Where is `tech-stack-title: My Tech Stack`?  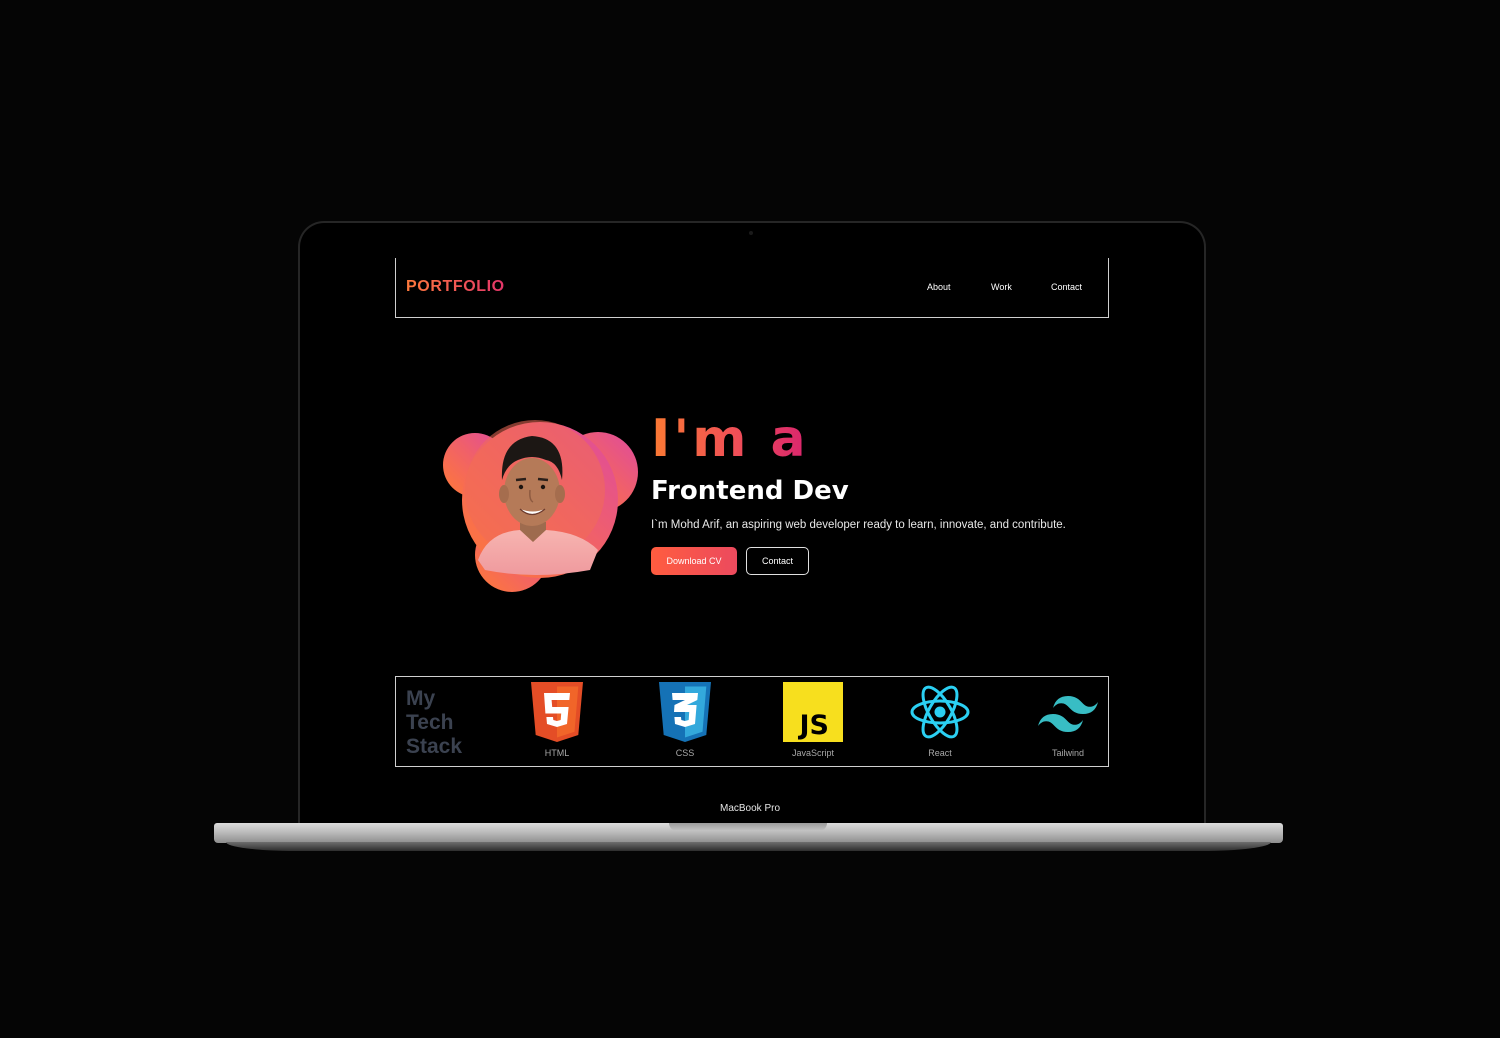
tech-stack-title: My Tech Stack is located at coordinates (434, 723).